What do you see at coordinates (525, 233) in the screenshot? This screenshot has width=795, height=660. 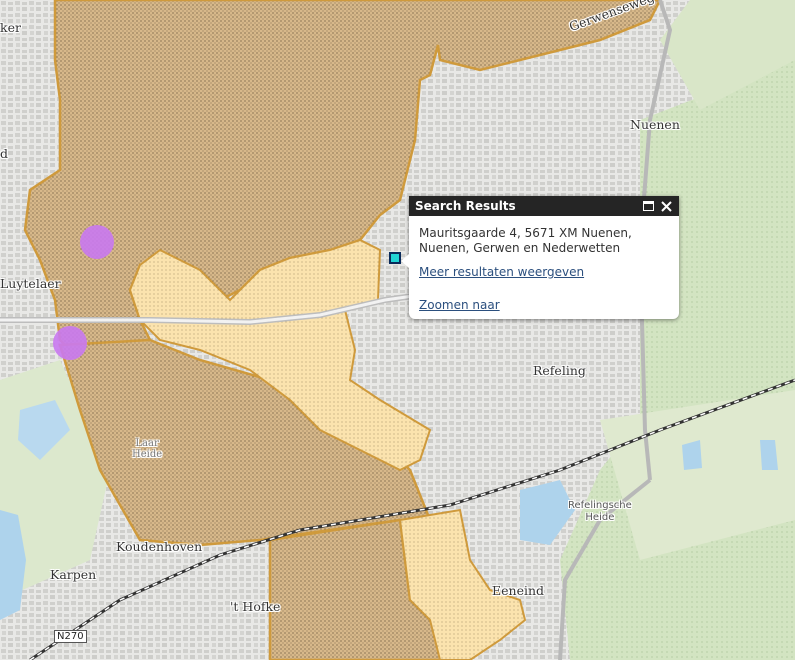 I see `address-line: Mauritsgaarde 4, 5671 XM Nuenen,` at bounding box center [525, 233].